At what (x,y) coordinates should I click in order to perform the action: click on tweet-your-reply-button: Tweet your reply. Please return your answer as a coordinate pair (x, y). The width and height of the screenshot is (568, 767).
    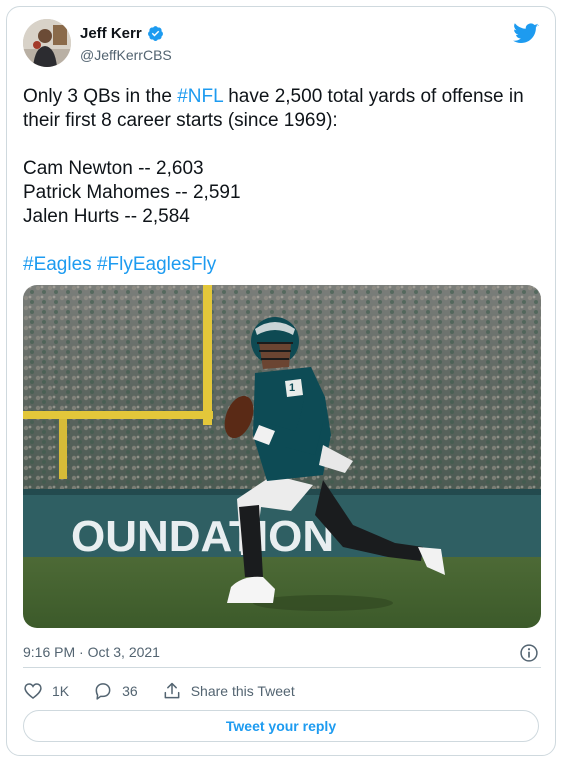
    Looking at the image, I should click on (281, 726).